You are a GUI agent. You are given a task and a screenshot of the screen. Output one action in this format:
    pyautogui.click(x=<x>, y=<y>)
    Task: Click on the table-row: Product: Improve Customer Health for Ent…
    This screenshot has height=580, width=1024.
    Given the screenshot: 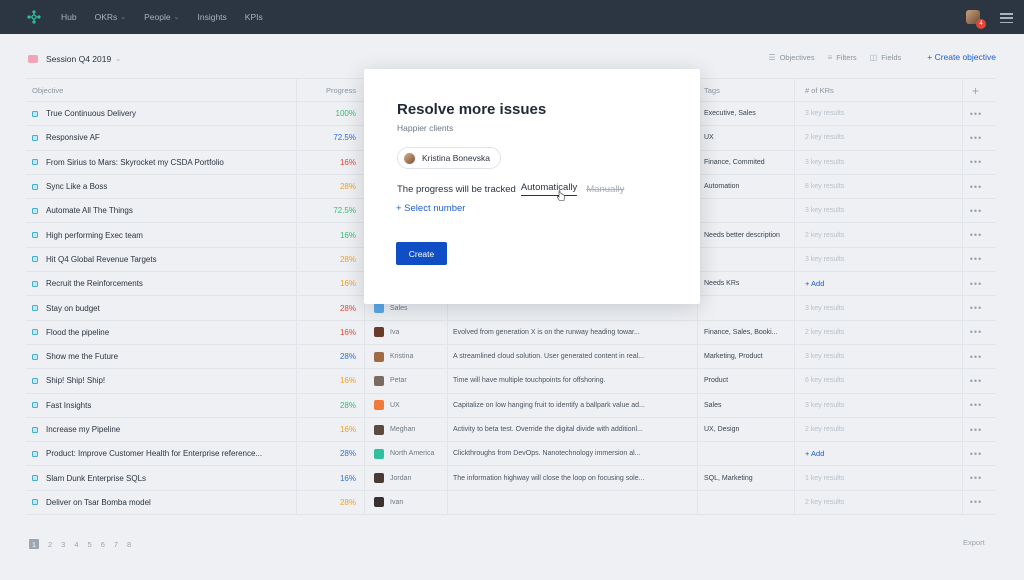 What is the action you would take?
    pyautogui.click(x=511, y=454)
    